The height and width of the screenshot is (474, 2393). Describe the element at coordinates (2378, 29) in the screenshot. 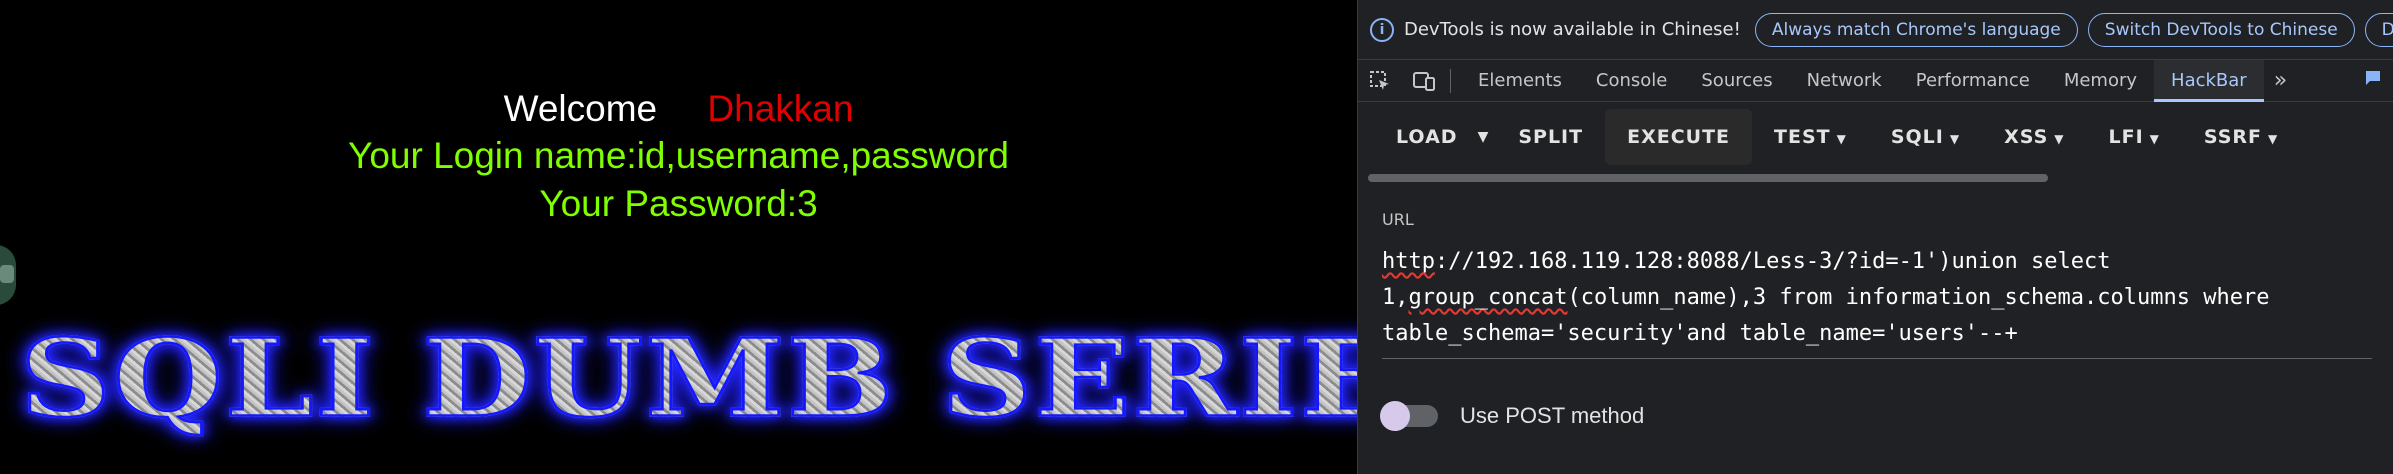

I see `dont-show-again-button: Don't show again` at that location.